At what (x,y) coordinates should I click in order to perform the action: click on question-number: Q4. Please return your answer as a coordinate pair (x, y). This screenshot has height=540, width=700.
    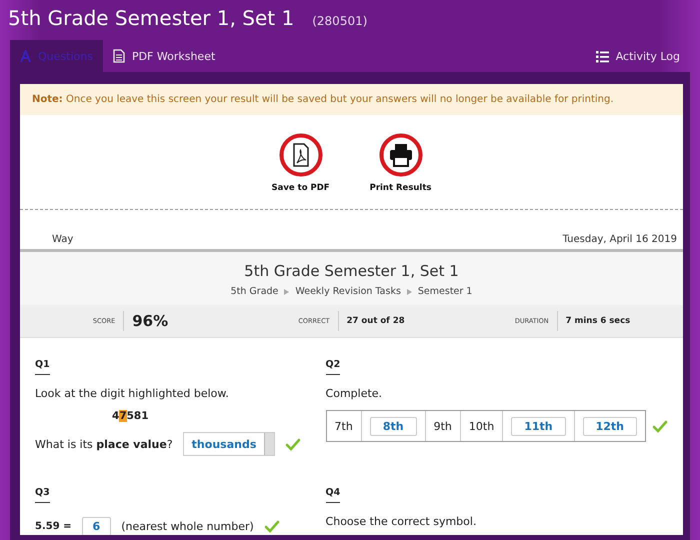
    Looking at the image, I should click on (333, 495).